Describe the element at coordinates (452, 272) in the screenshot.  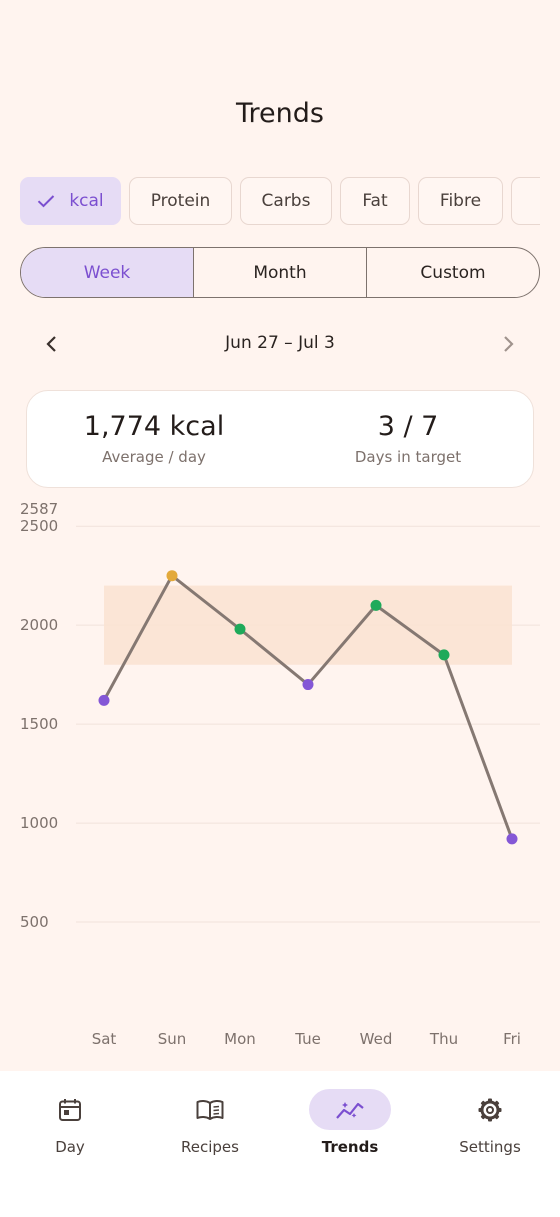
I see `tab-custom: Custom` at that location.